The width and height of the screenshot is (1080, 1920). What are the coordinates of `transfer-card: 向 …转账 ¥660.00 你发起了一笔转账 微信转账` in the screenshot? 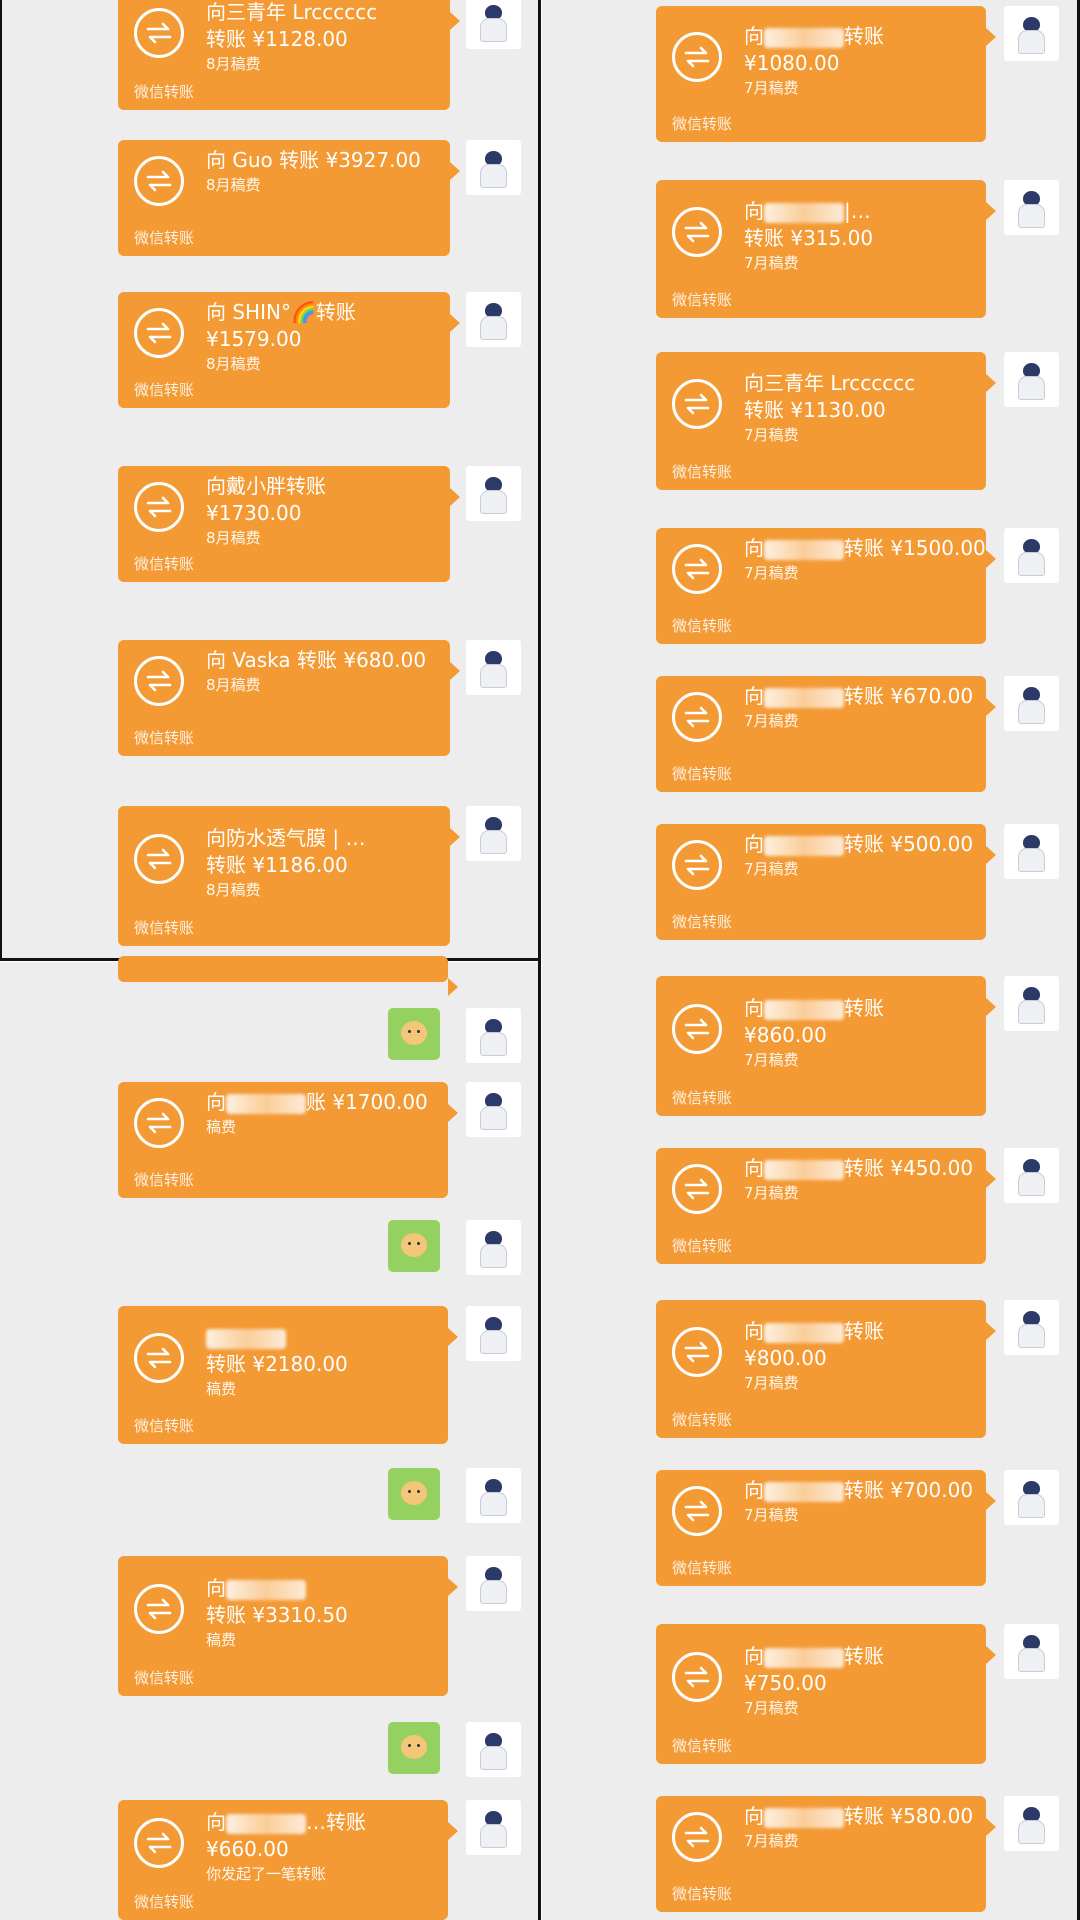 It's located at (288, 1860).